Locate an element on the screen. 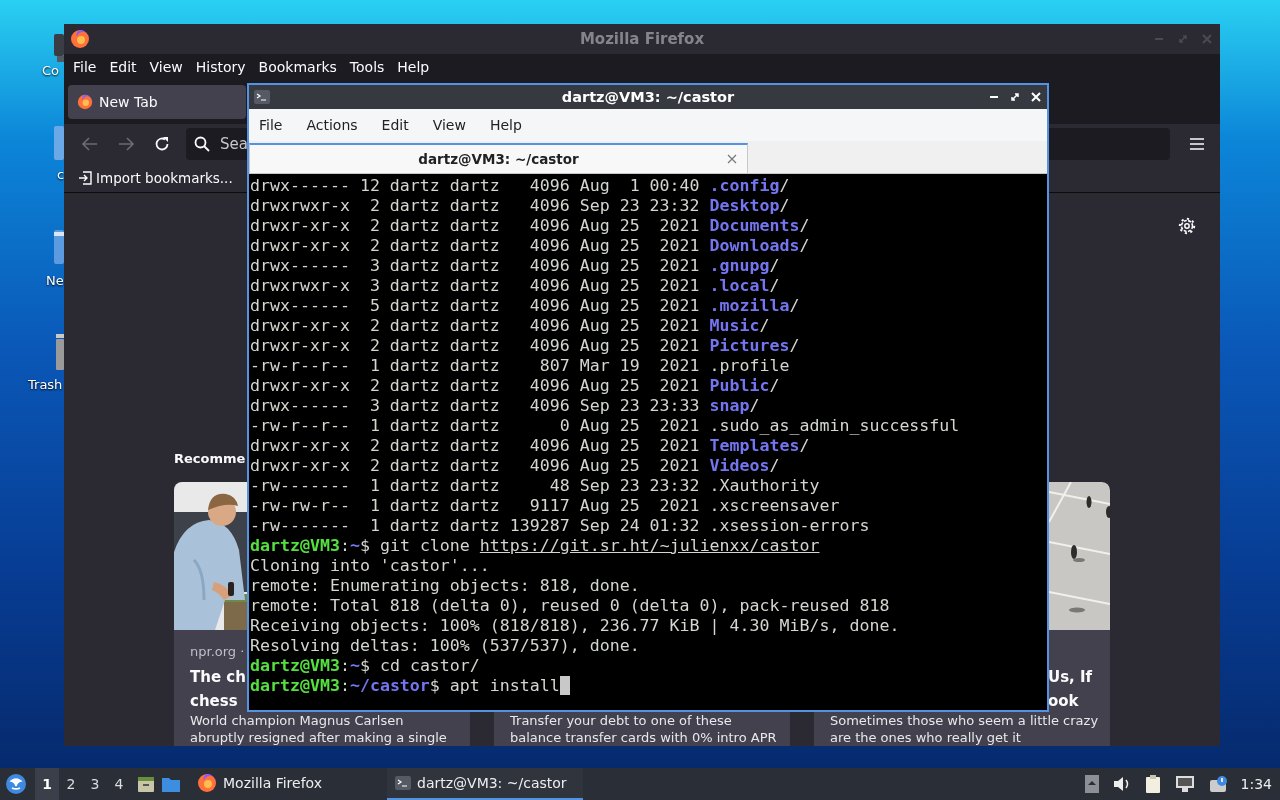 The width and height of the screenshot is (1280, 800). workspace-button: 2 is located at coordinates (71, 784).